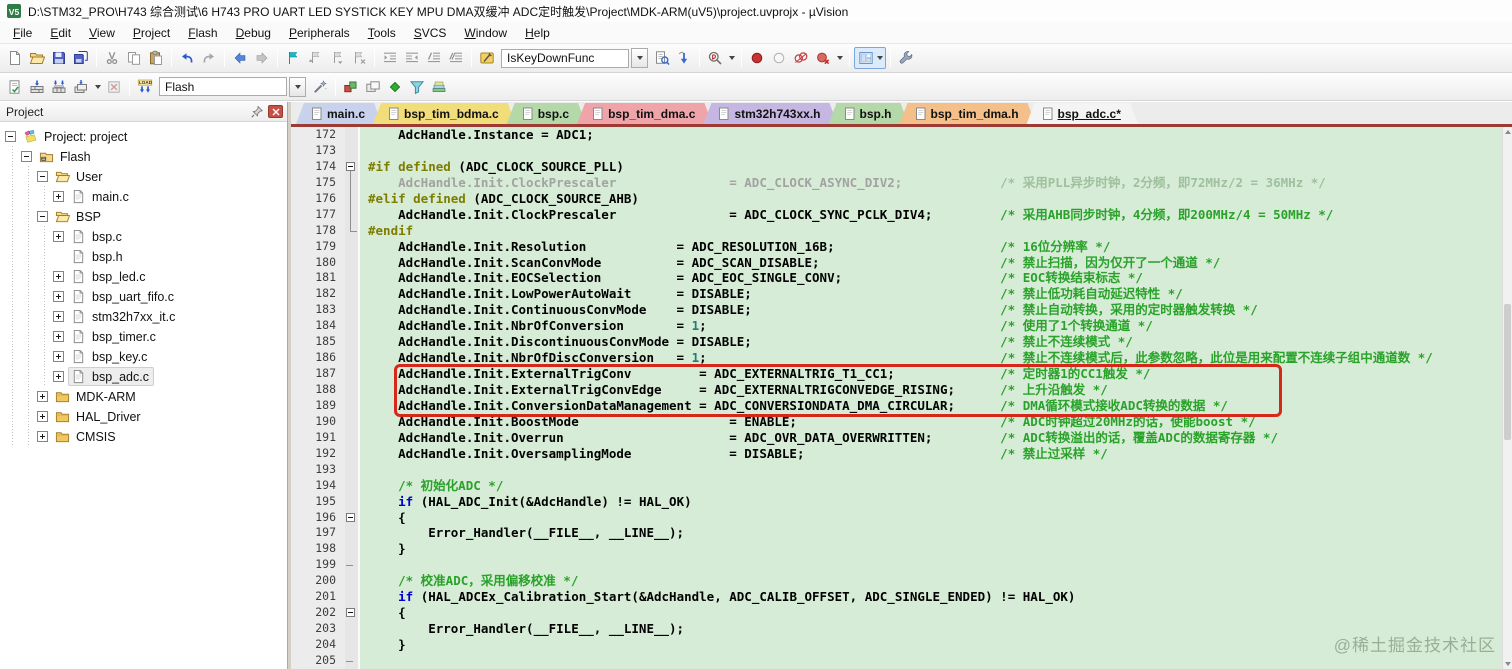 This screenshot has height=669, width=1512. I want to click on code-line: 200 /* 校准ADC，采用偏移校准 */, so click(896, 581).